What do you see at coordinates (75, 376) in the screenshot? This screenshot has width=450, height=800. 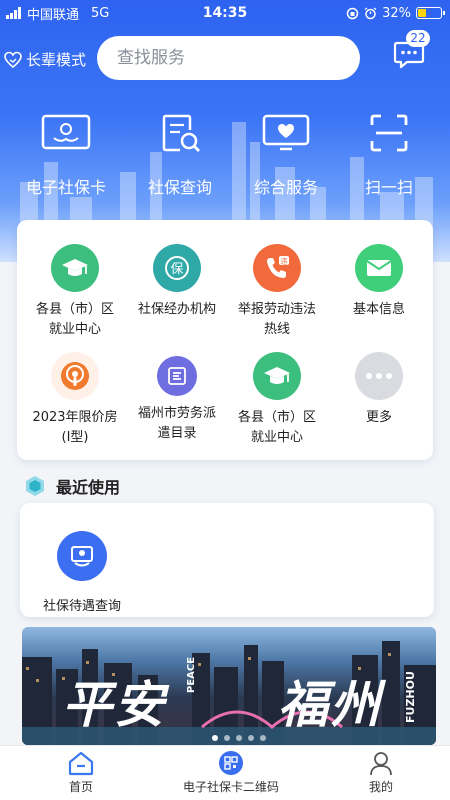 I see `podcast-icon` at bounding box center [75, 376].